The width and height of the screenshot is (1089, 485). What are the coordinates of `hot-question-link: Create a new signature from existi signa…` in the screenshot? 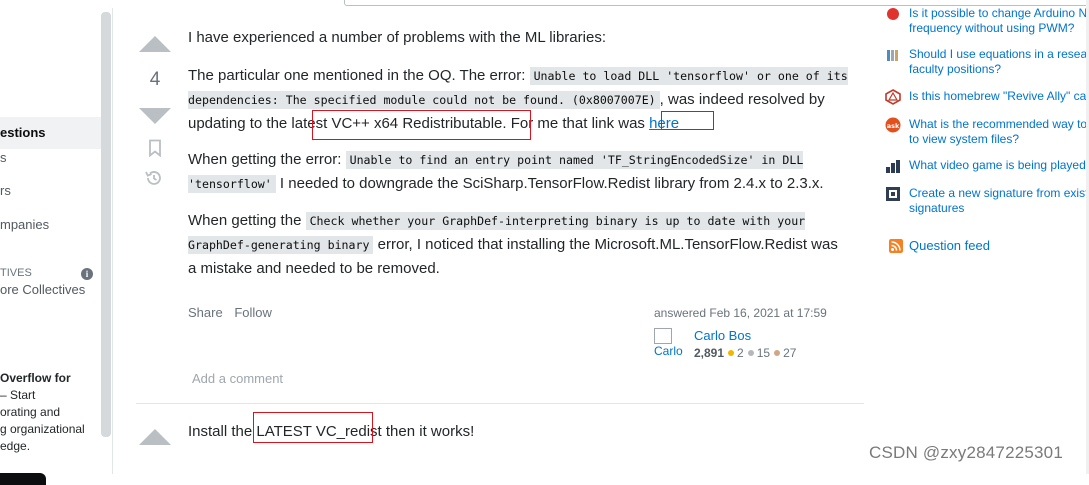 It's located at (999, 201).